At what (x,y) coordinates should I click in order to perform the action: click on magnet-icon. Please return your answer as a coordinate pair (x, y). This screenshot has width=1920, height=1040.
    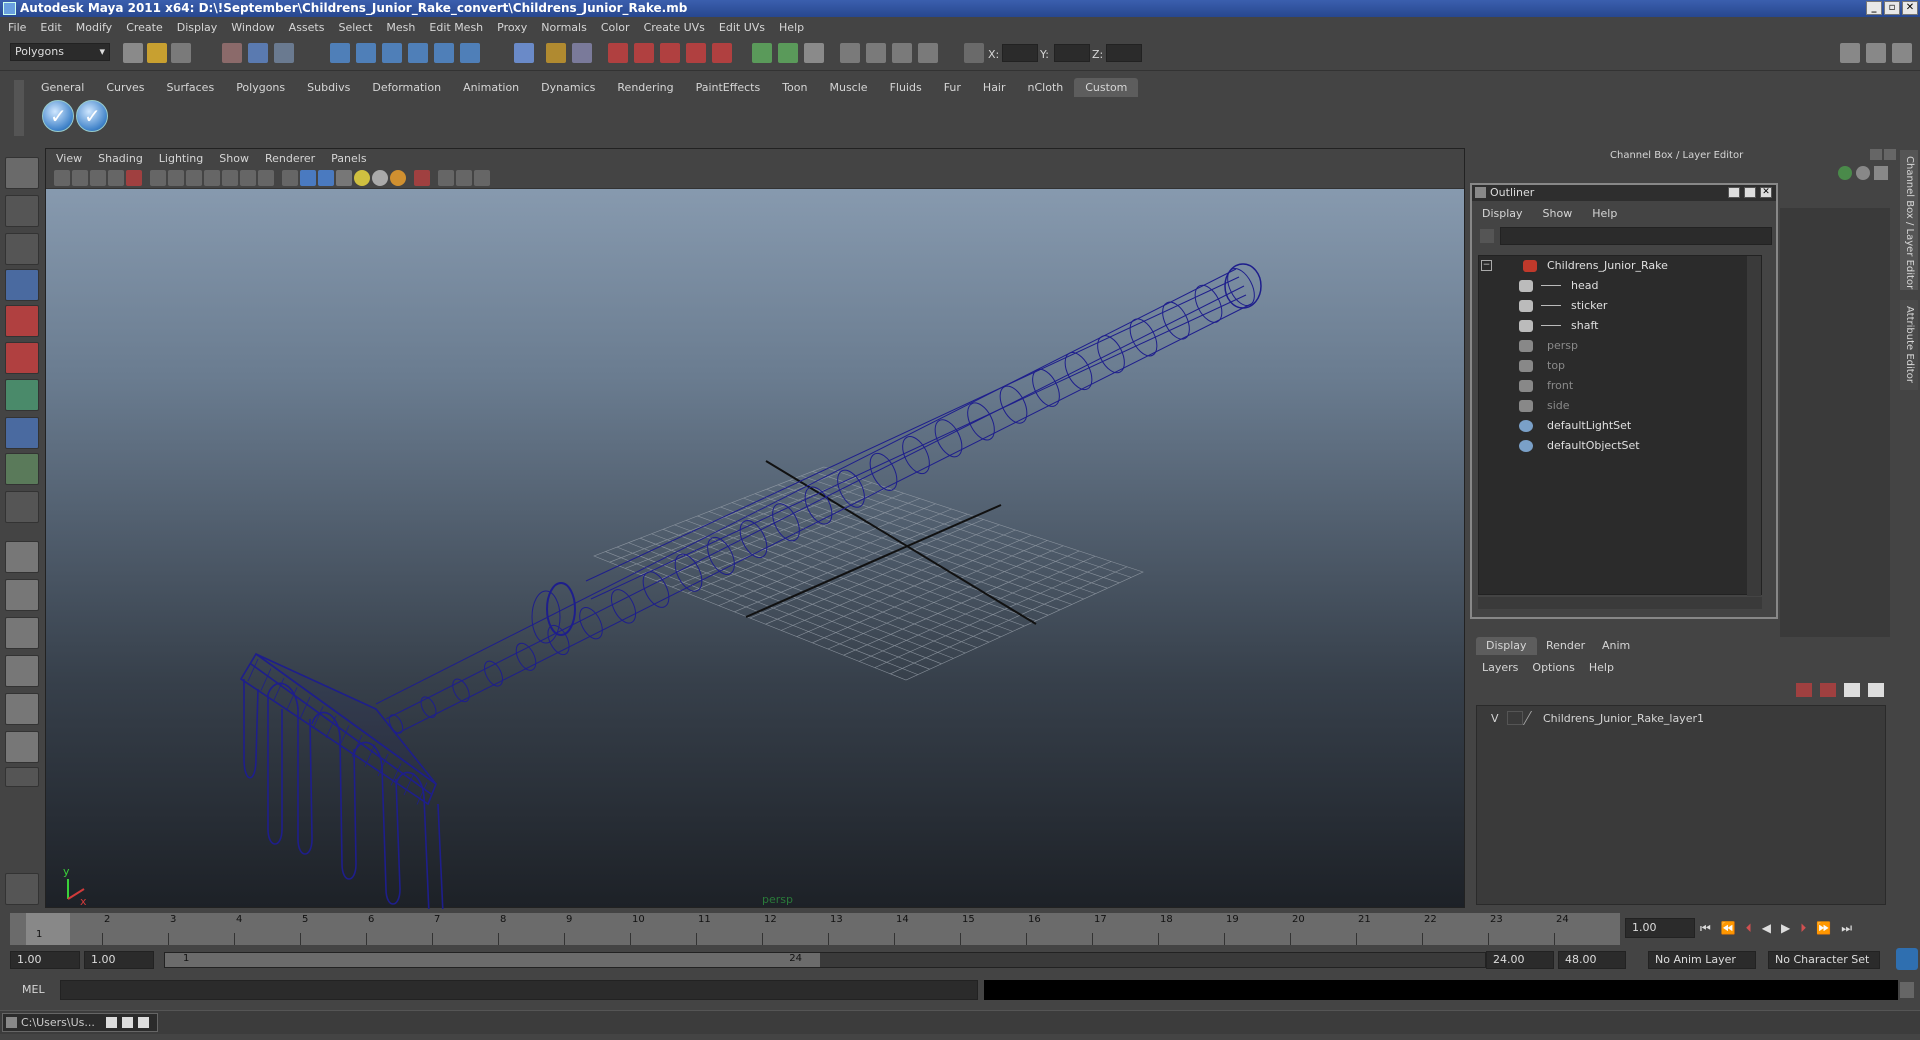
    Looking at the image, I should click on (618, 53).